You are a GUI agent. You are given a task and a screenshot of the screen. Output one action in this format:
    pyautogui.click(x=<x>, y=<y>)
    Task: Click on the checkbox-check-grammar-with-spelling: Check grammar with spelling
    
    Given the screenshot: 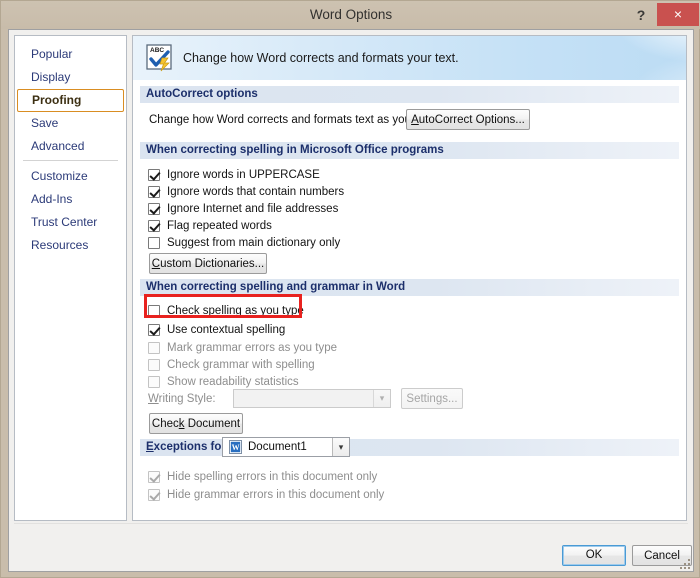 What is the action you would take?
    pyautogui.click(x=231, y=364)
    